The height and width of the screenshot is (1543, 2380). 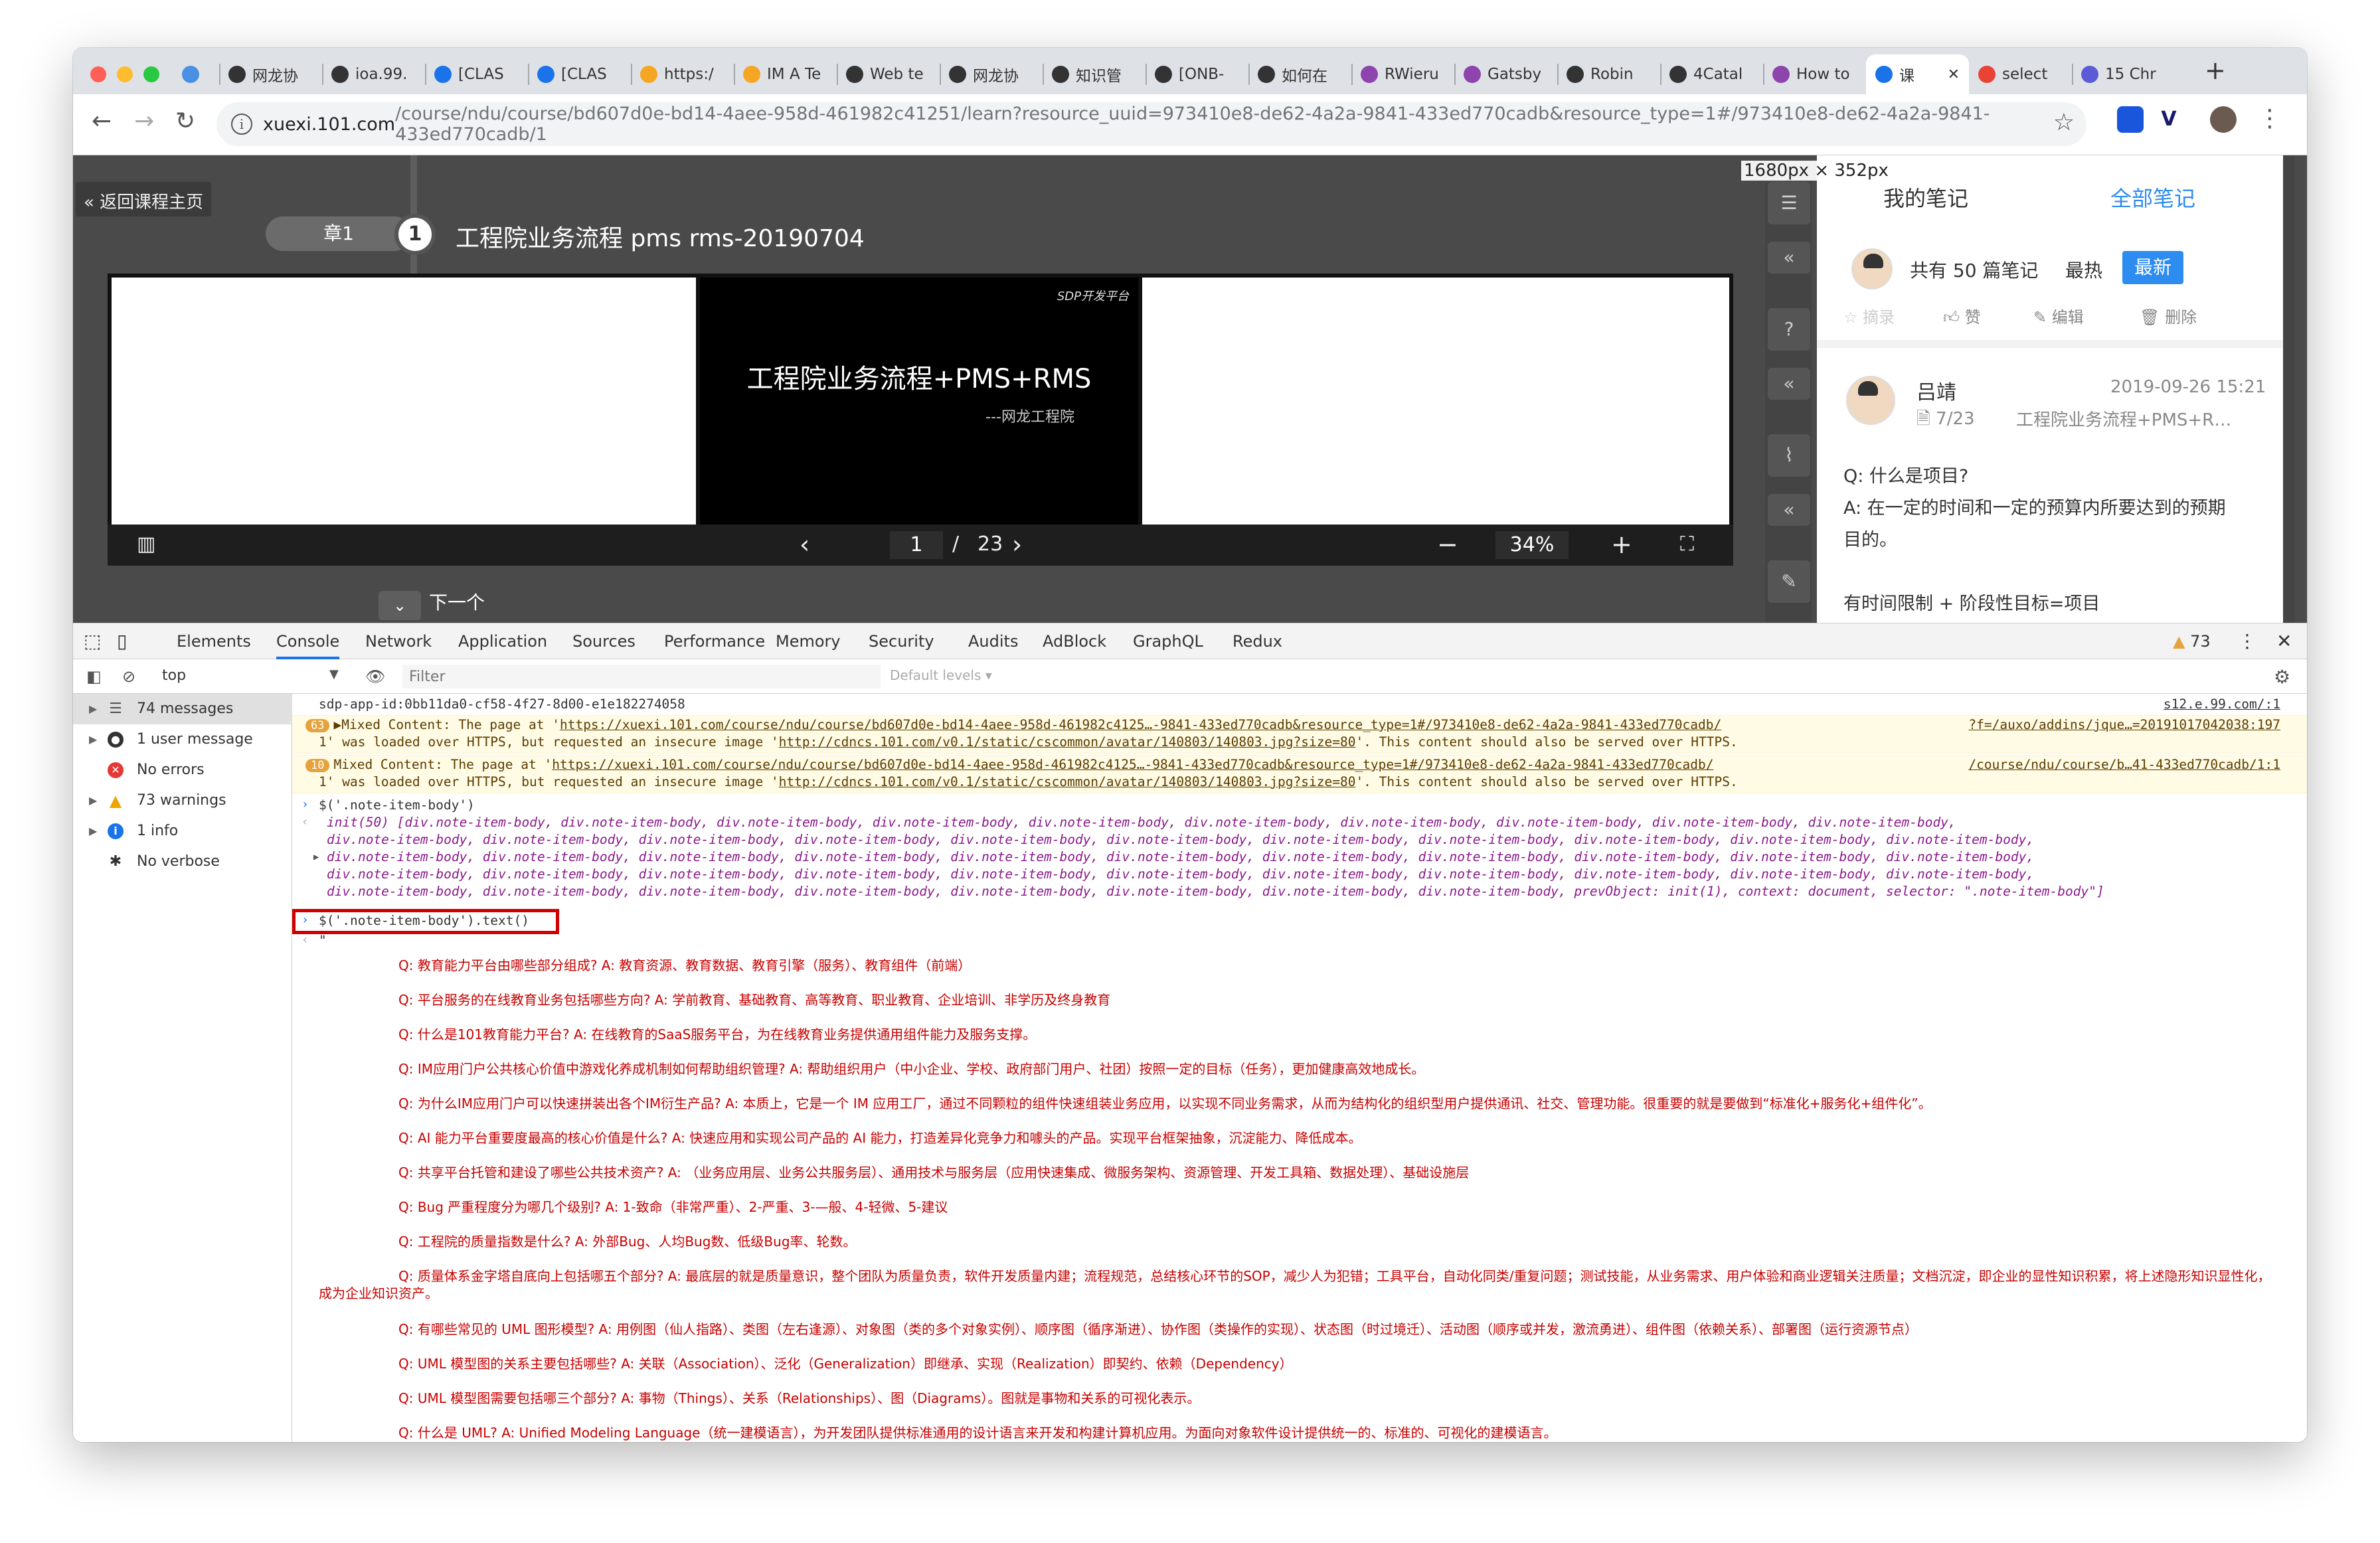 What do you see at coordinates (502, 641) in the screenshot?
I see `tab-application: Application` at bounding box center [502, 641].